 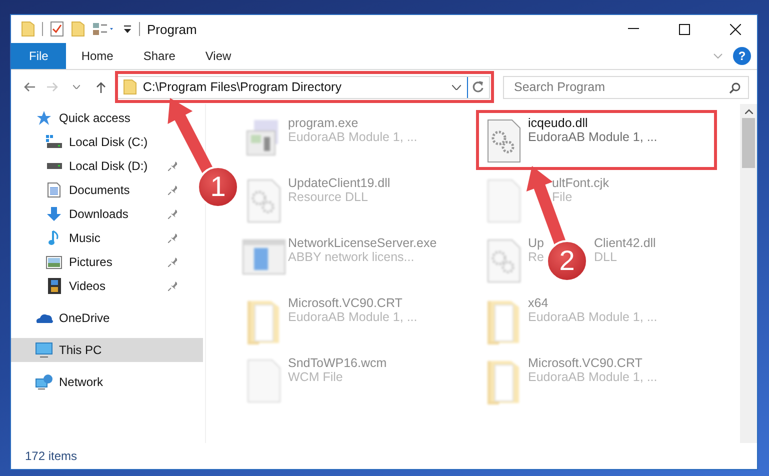 What do you see at coordinates (38, 56) in the screenshot?
I see `ribbon-tab: File` at bounding box center [38, 56].